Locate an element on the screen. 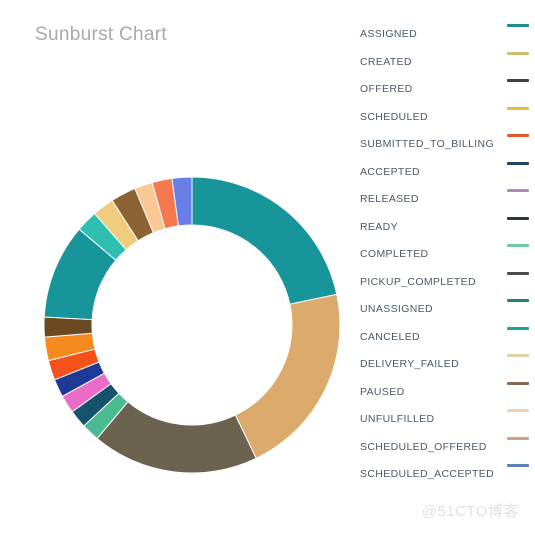 This screenshot has height=535, width=535. legend-item: DELIVERY_FAILED is located at coordinates (447, 368).